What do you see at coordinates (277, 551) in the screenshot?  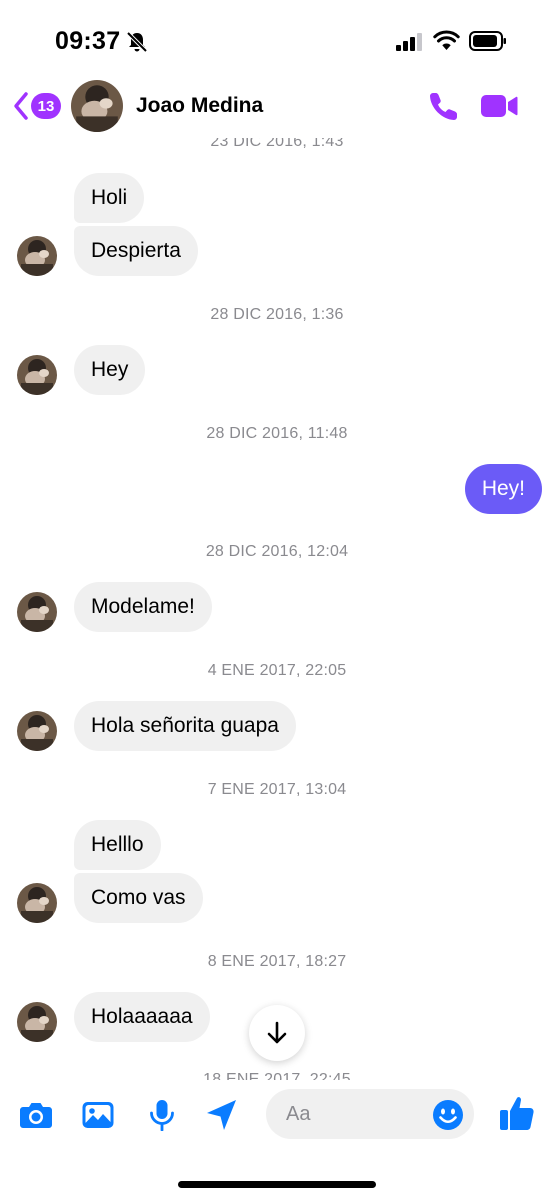 I see `timestamp: 28 DIC 2016, 12:04` at bounding box center [277, 551].